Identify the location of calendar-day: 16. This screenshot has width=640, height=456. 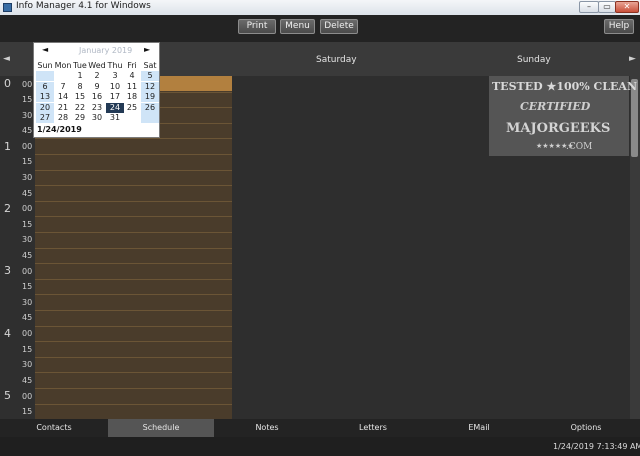
(97, 97).